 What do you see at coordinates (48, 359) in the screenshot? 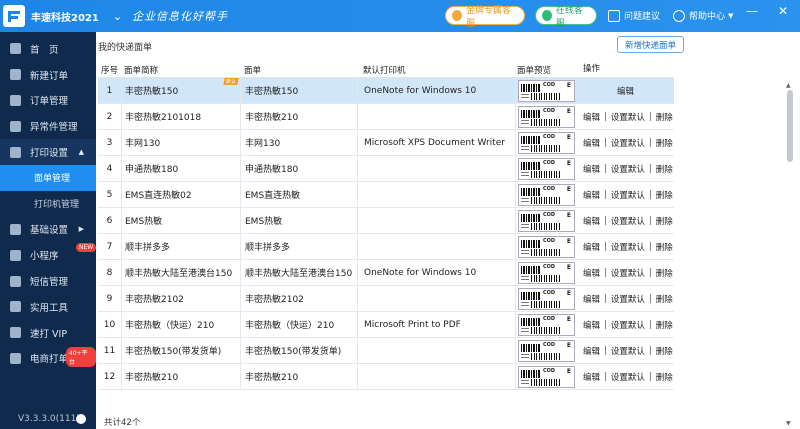
I see `nav-ecommerce: 电商打单 40+平台` at bounding box center [48, 359].